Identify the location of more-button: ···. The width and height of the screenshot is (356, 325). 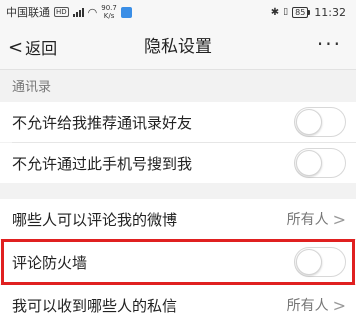
(329, 47).